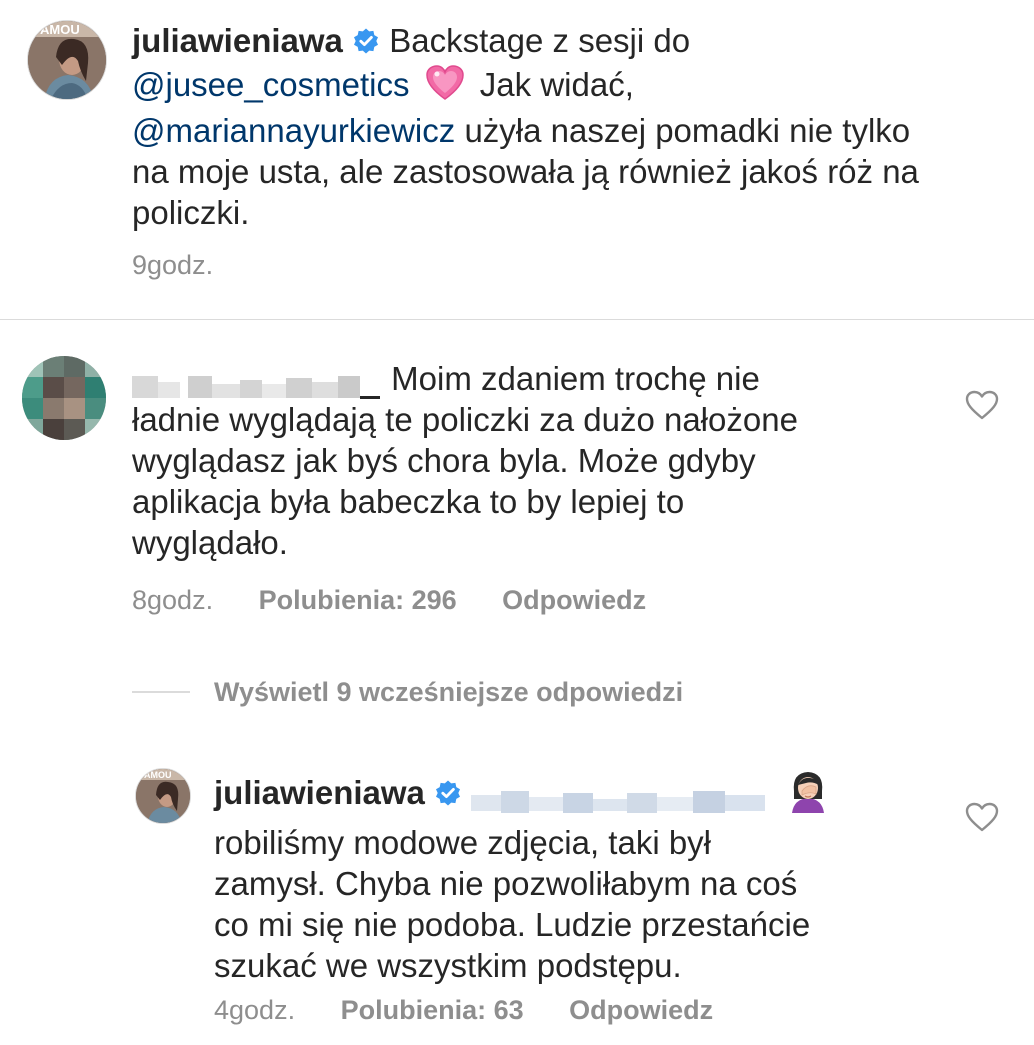 This screenshot has width=1034, height=1045. I want to click on comment-1-line-4: aplikacja była babeczka to by lepiej to, so click(408, 501).